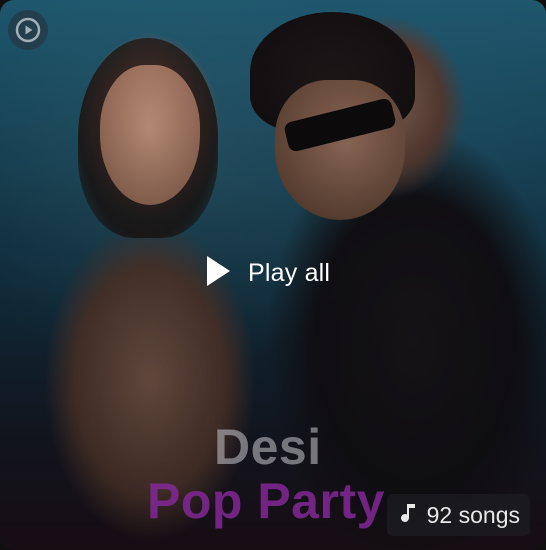 Image resolution: width=546 pixels, height=550 pixels. I want to click on song-count: 92 songs, so click(473, 514).